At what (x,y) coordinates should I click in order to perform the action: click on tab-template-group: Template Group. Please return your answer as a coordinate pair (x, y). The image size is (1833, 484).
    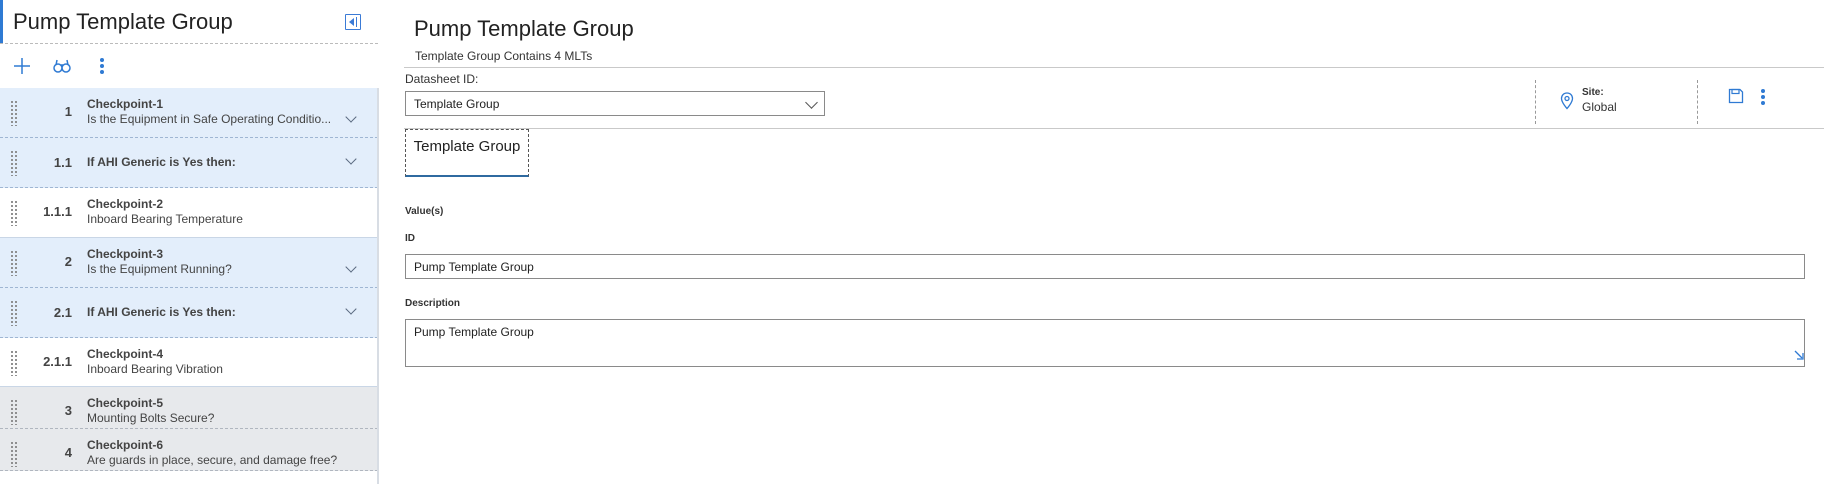
    Looking at the image, I should click on (467, 153).